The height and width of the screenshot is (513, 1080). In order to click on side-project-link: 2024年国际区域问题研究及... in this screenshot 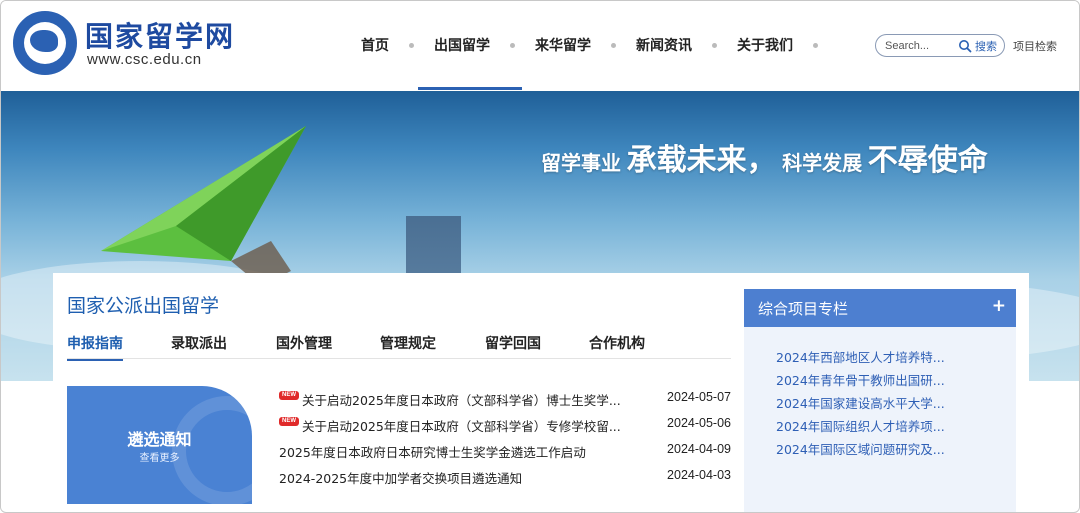, I will do `click(860, 450)`.